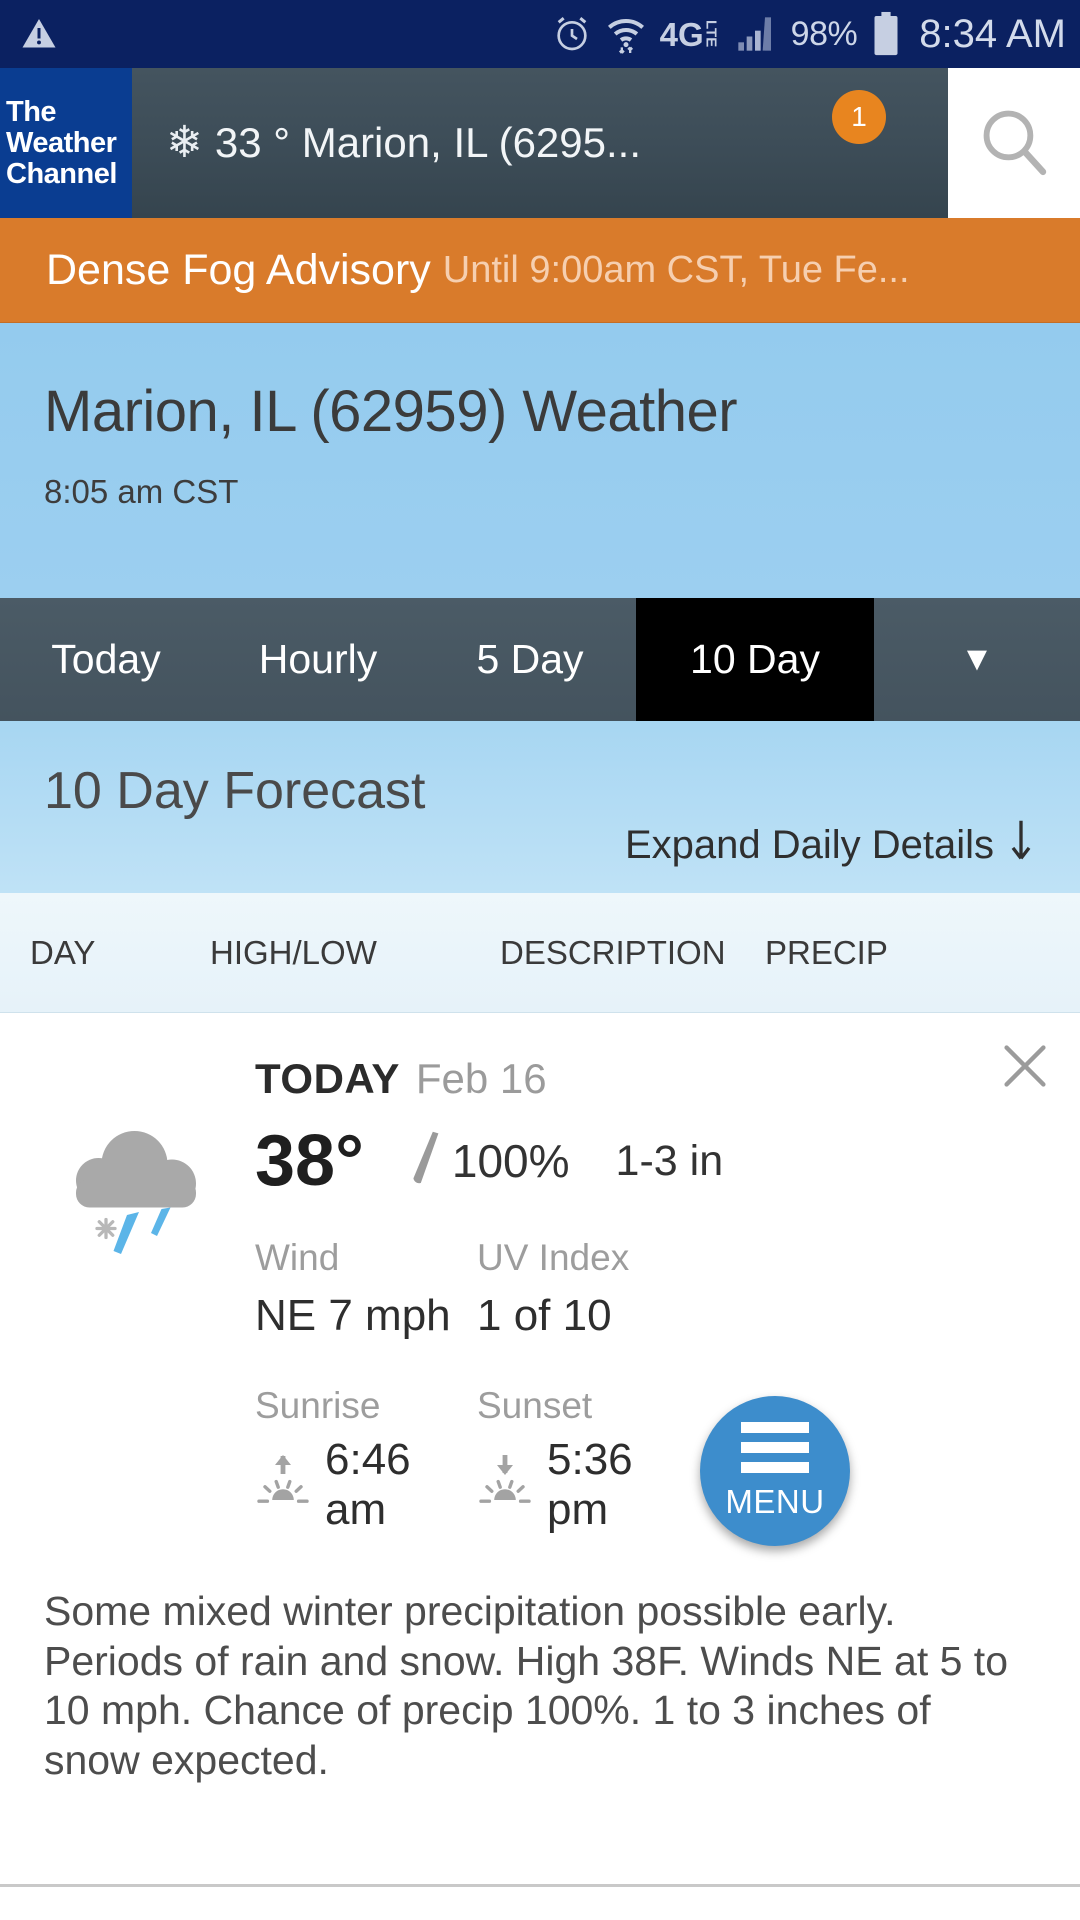 The image size is (1080, 1920). I want to click on network-type-icon: 4G LTE, so click(689, 34).